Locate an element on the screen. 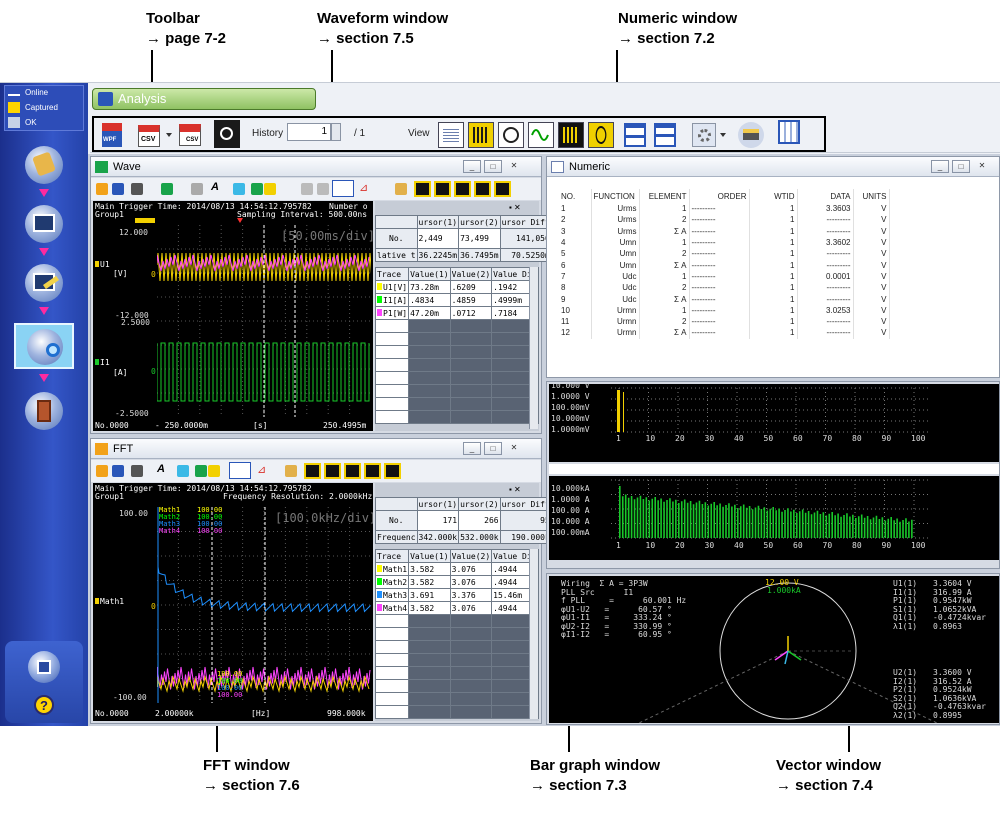 The width and height of the screenshot is (1000, 830). view-bar-button is located at coordinates (481, 135).